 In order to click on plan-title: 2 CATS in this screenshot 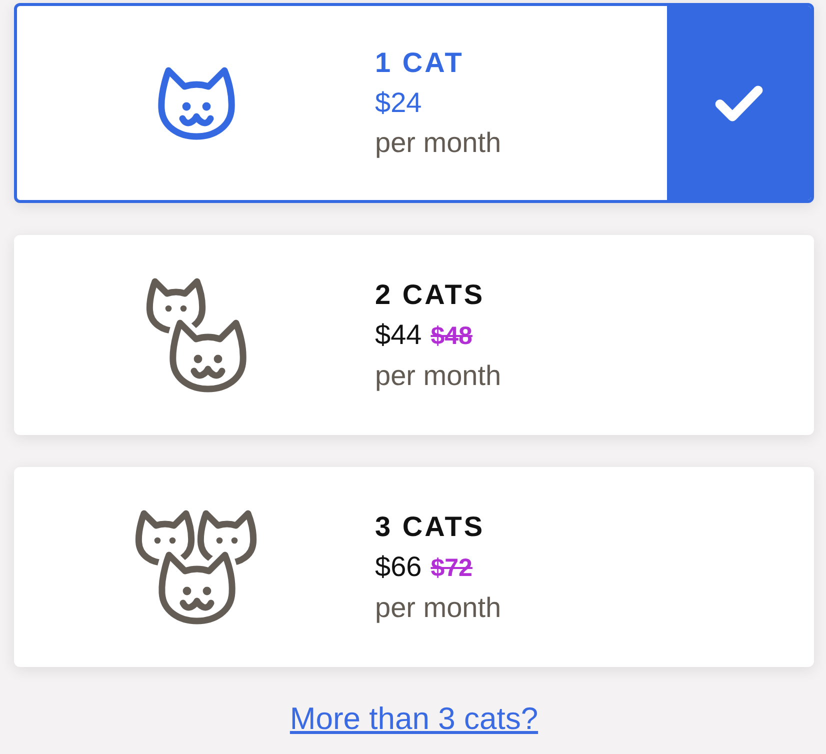, I will do `click(429, 295)`.